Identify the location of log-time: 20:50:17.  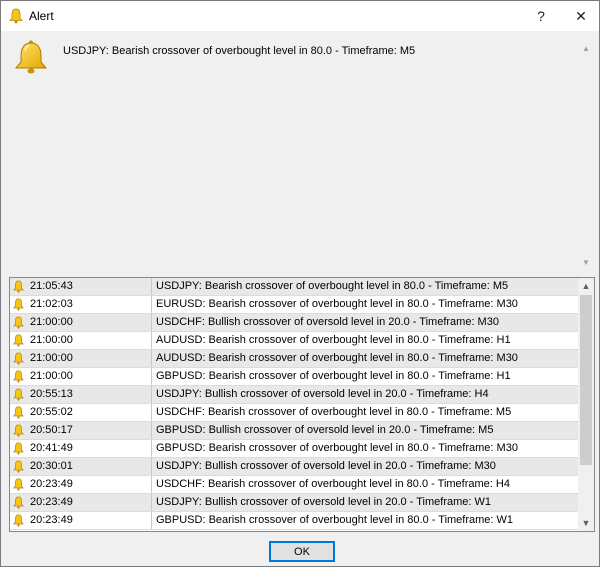
(51, 430).